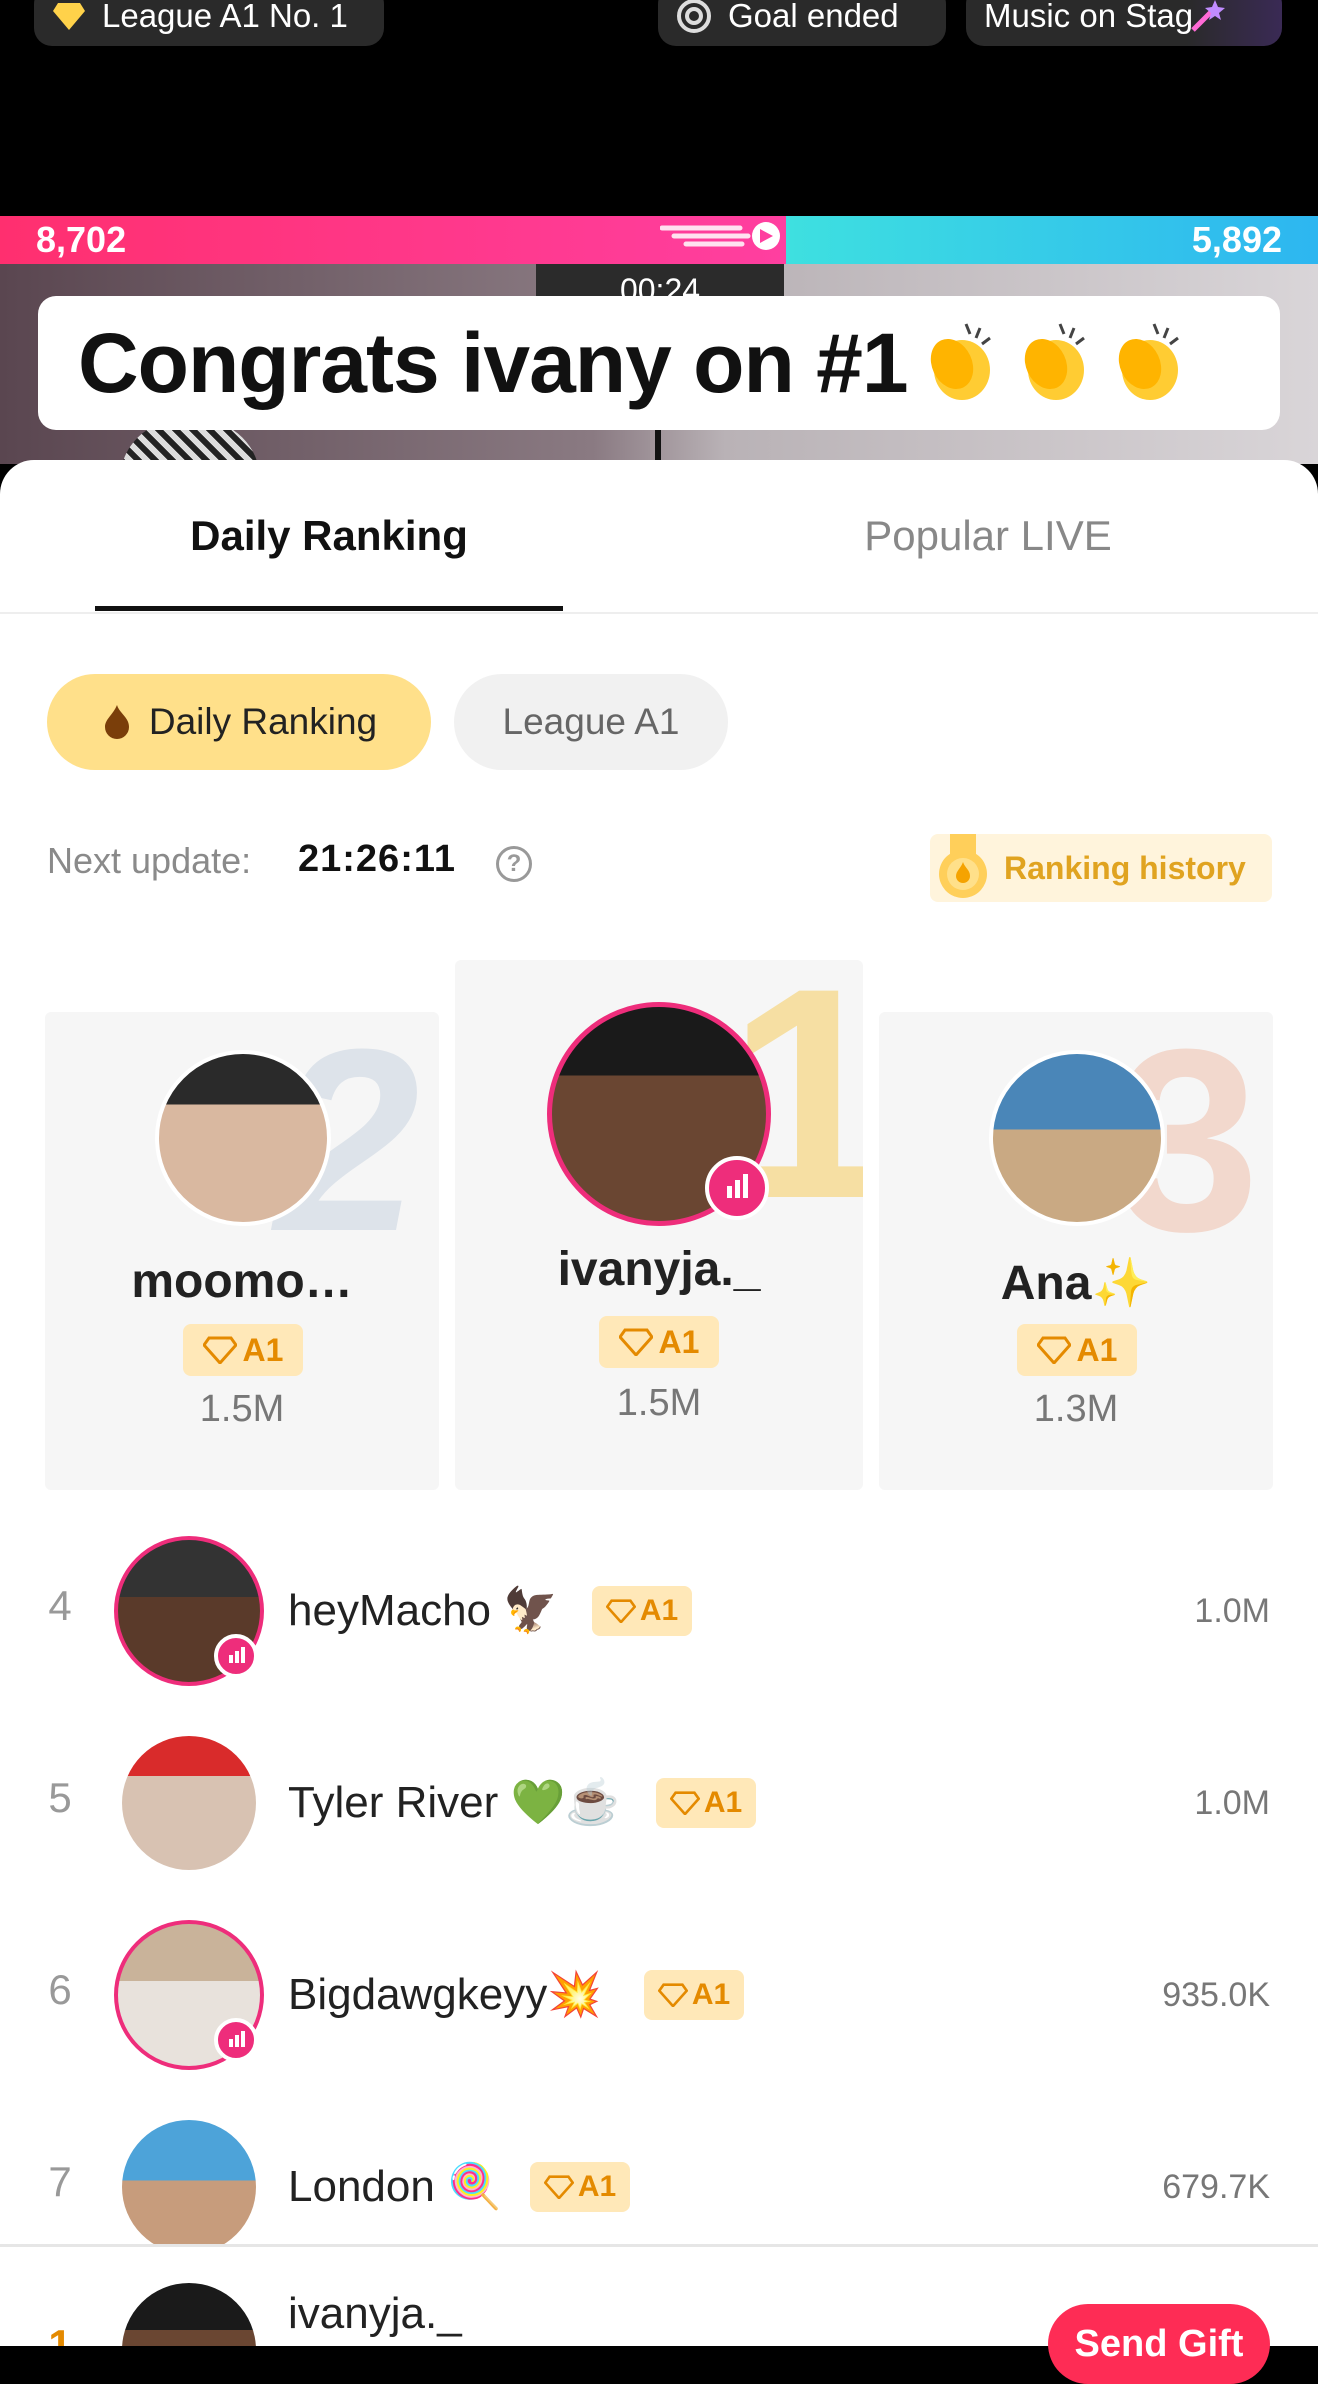 The image size is (1318, 2384). Describe the element at coordinates (454, 1802) in the screenshot. I see `row-name: Tyler River 💚☕` at that location.